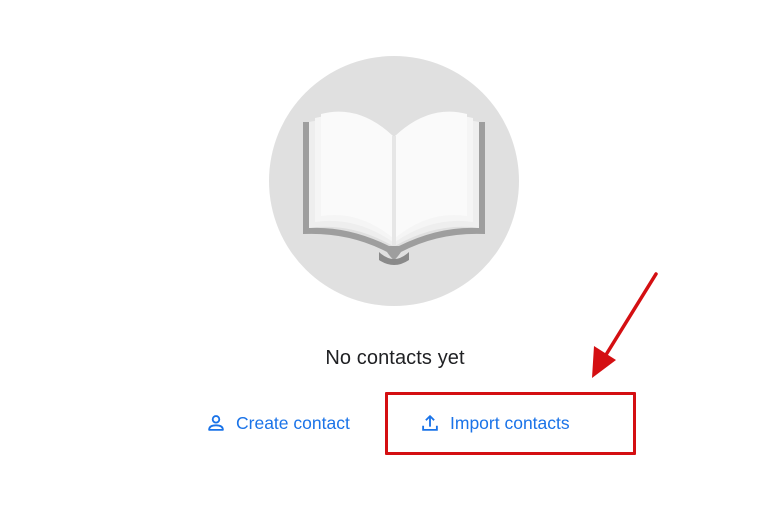 This screenshot has height=524, width=775. I want to click on annotation-arrow-icon, so click(625, 325).